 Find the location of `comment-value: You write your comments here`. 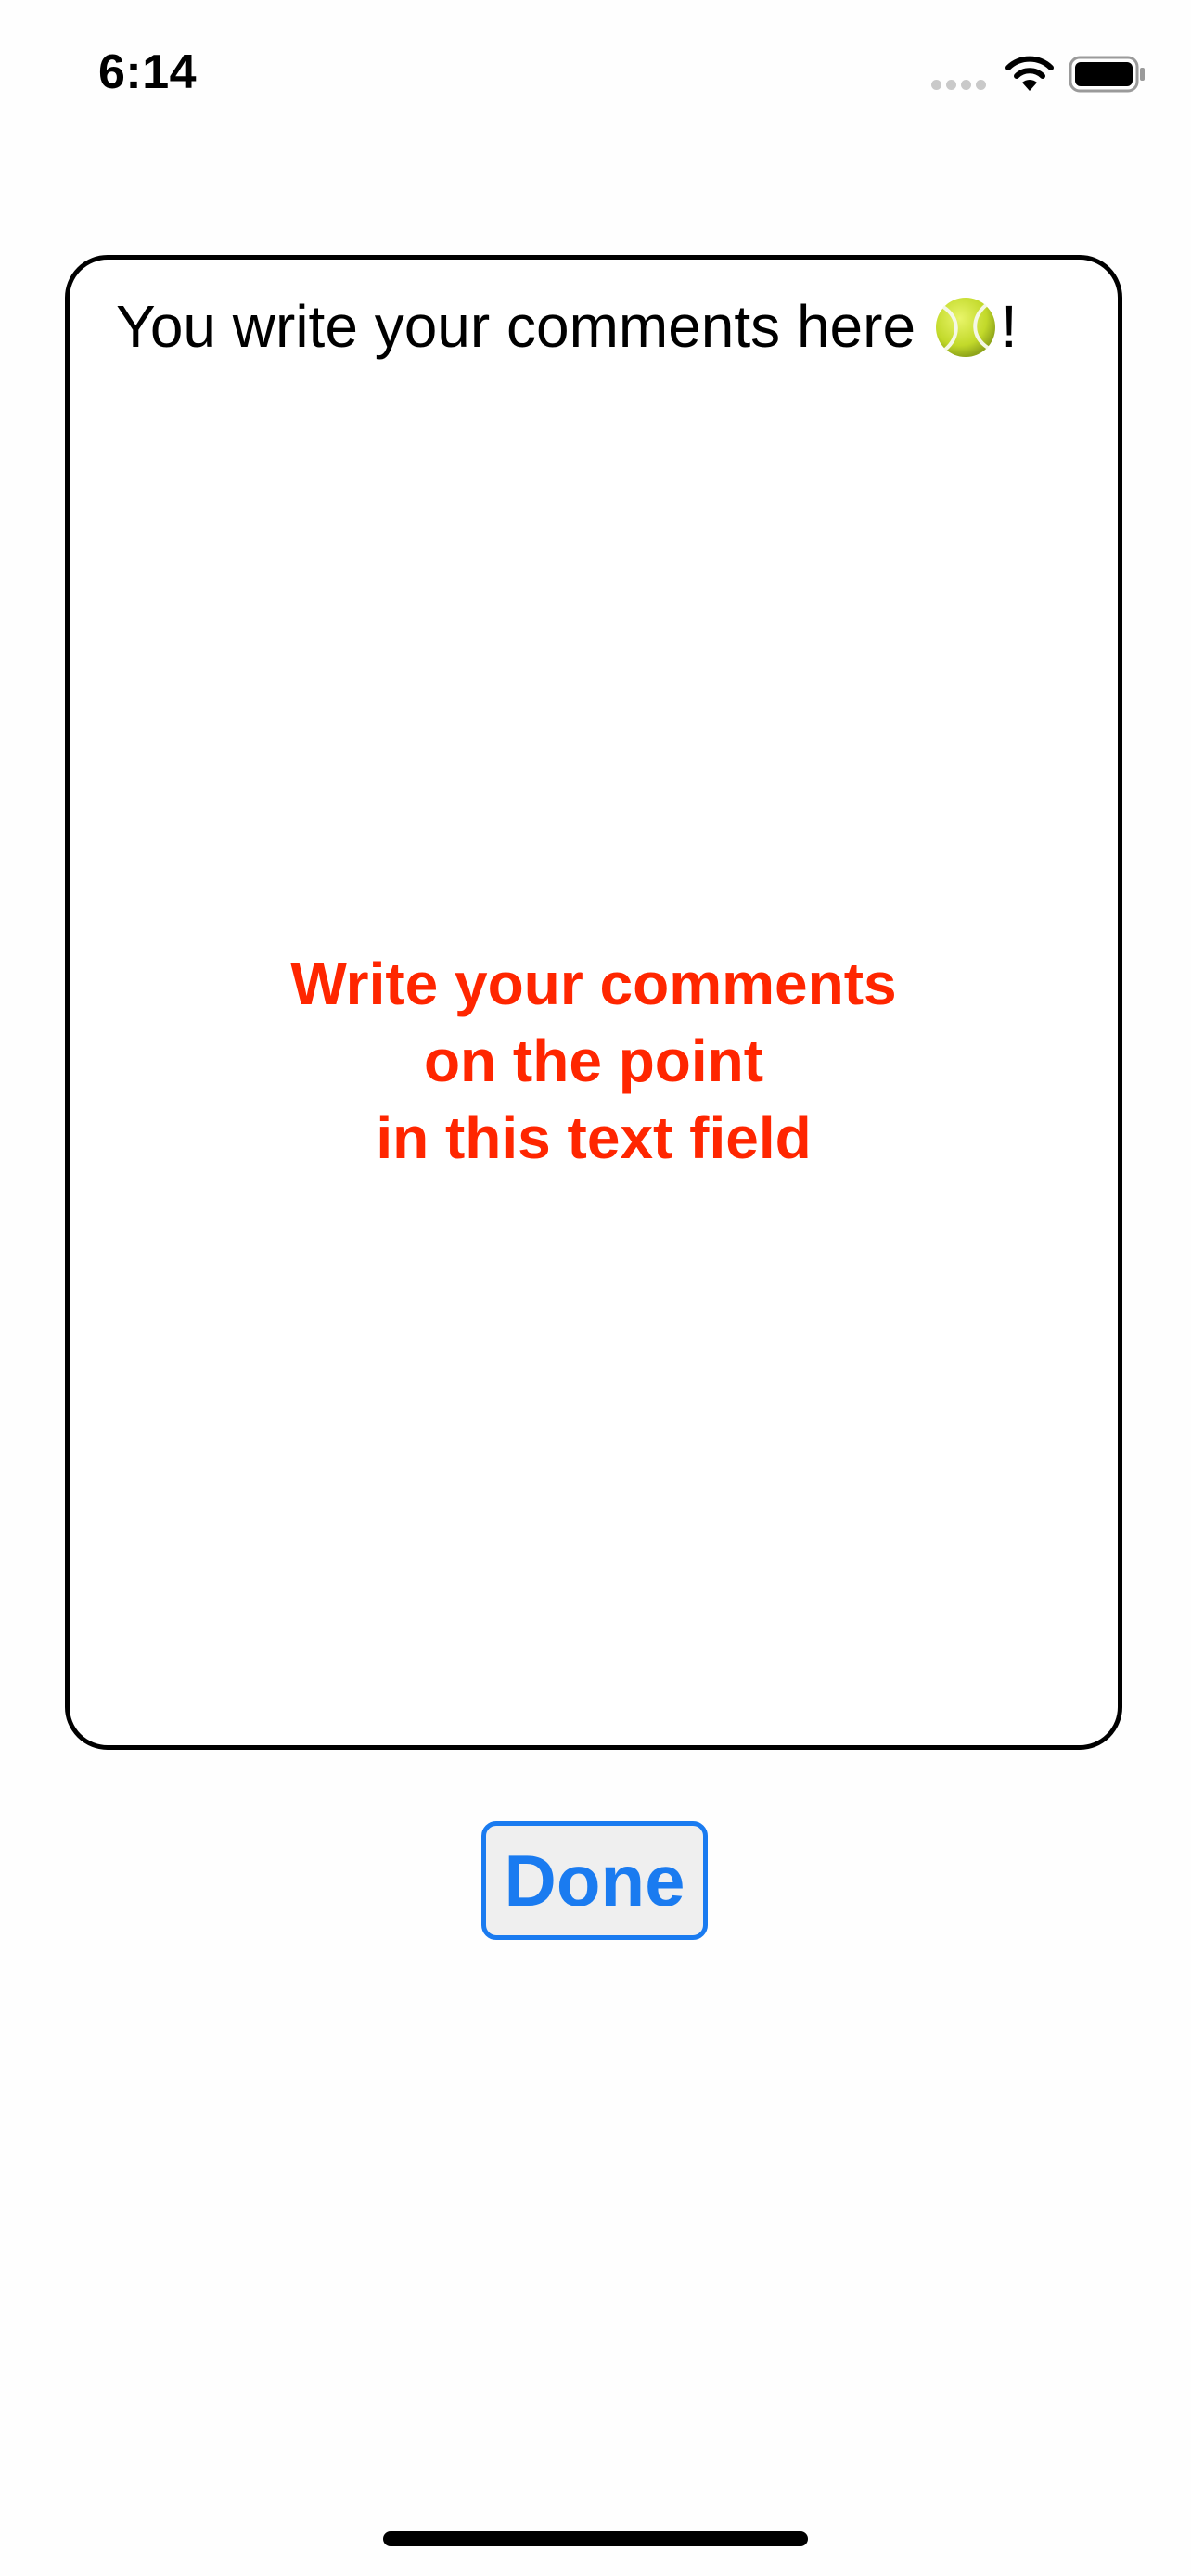

comment-value: You write your comments here is located at coordinates (516, 326).